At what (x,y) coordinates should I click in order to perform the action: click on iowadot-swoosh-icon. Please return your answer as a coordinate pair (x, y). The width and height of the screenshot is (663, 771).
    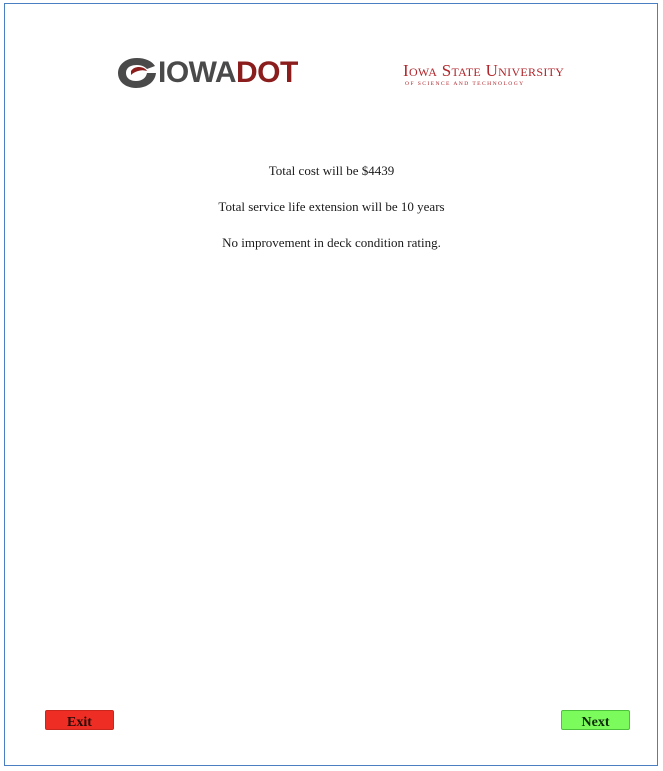
    Looking at the image, I should click on (137, 73).